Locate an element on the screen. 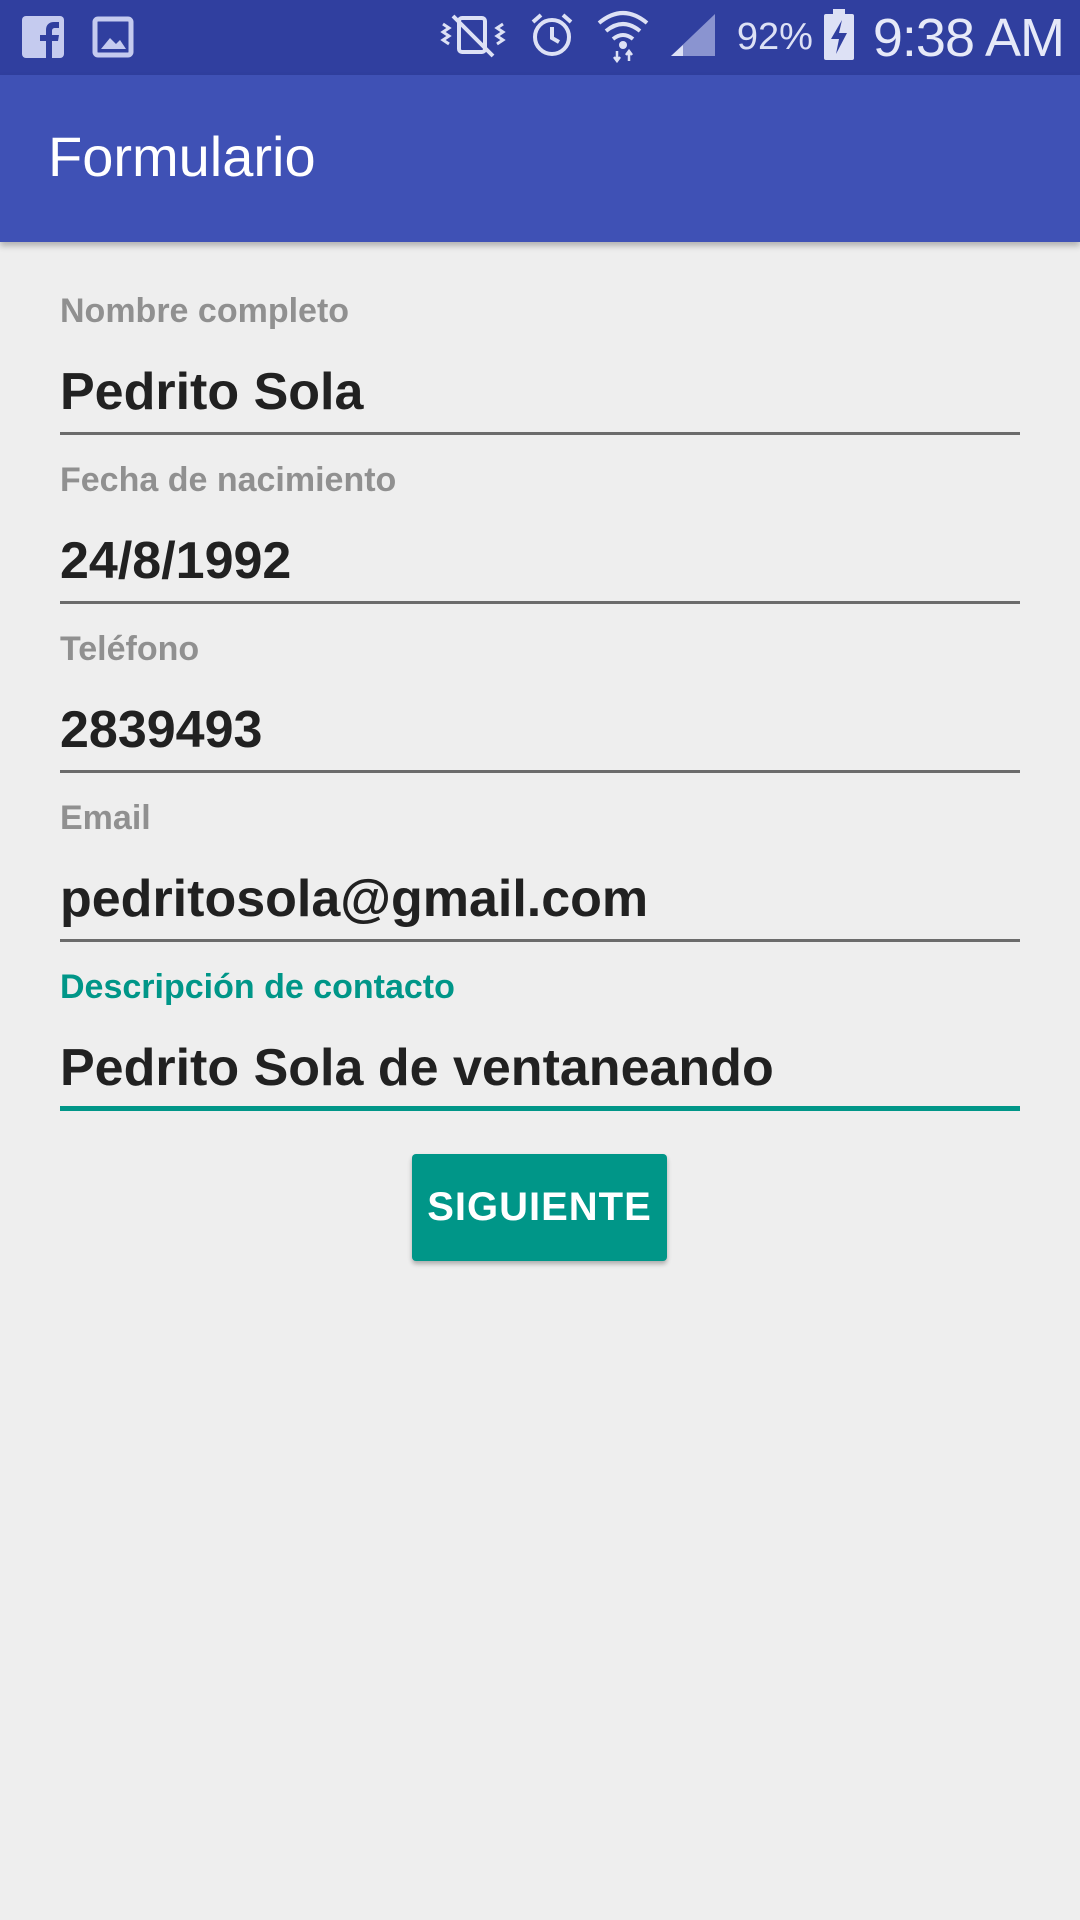 The image size is (1080, 1920). field-label: Email is located at coordinates (105, 818).